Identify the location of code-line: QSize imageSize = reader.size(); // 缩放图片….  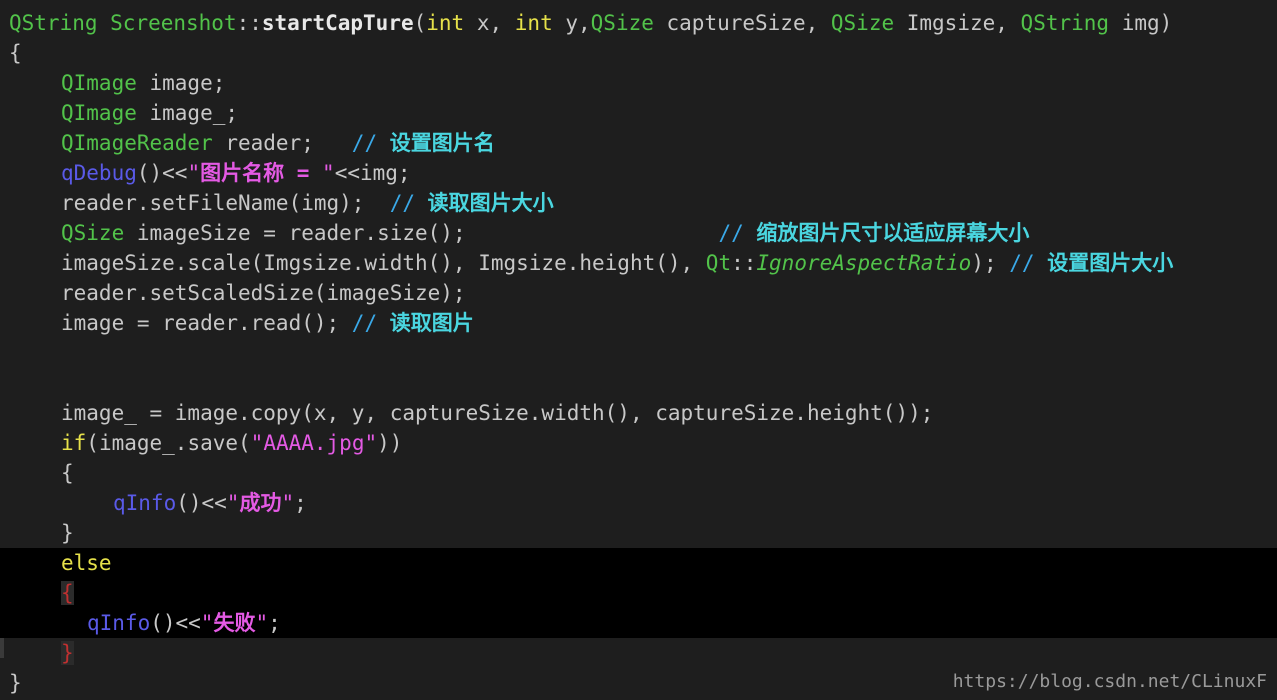
(638, 233).